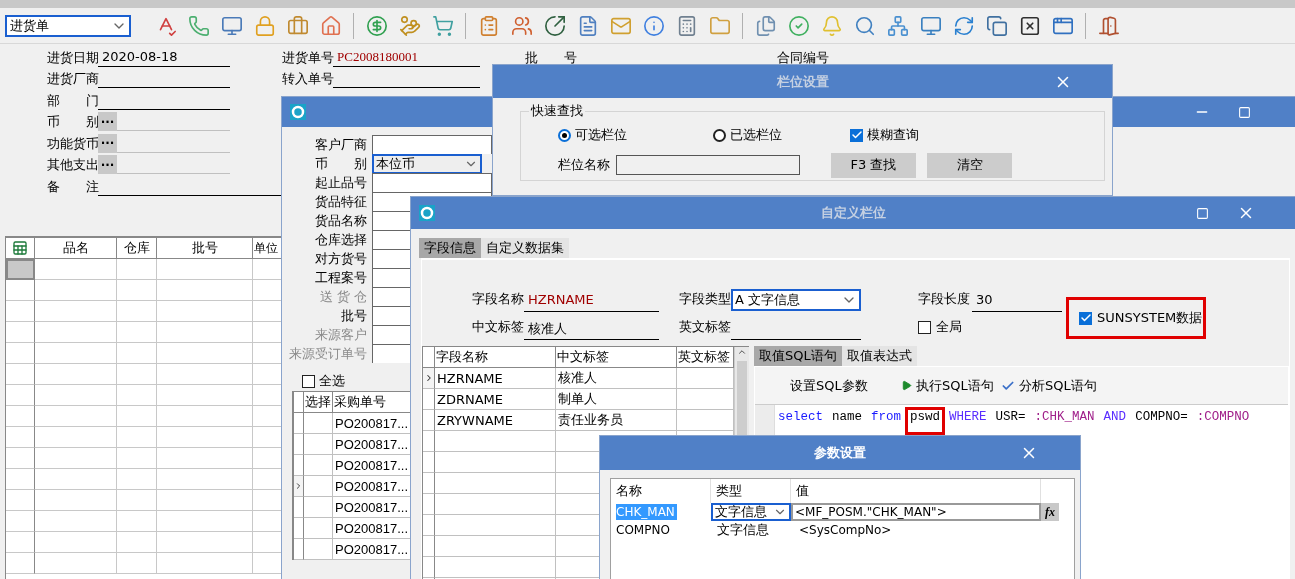 The image size is (1295, 579). What do you see at coordinates (847, 416) in the screenshot?
I see `sql-token: name` at bounding box center [847, 416].